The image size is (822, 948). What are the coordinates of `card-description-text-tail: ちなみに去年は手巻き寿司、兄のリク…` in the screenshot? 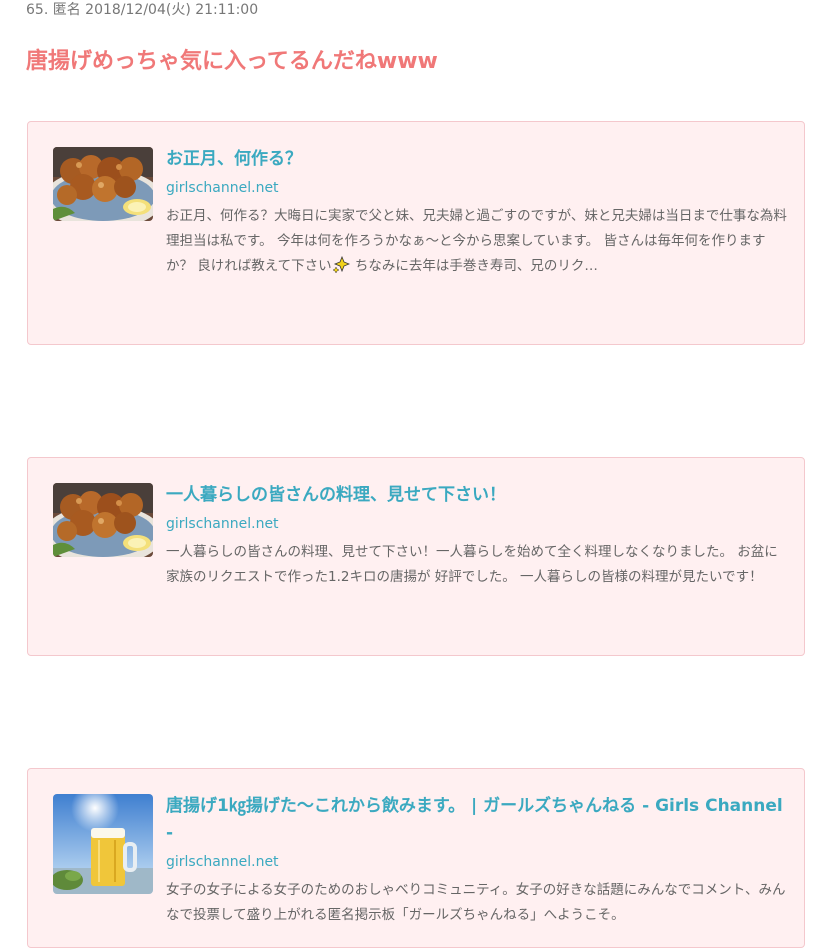 It's located at (474, 266).